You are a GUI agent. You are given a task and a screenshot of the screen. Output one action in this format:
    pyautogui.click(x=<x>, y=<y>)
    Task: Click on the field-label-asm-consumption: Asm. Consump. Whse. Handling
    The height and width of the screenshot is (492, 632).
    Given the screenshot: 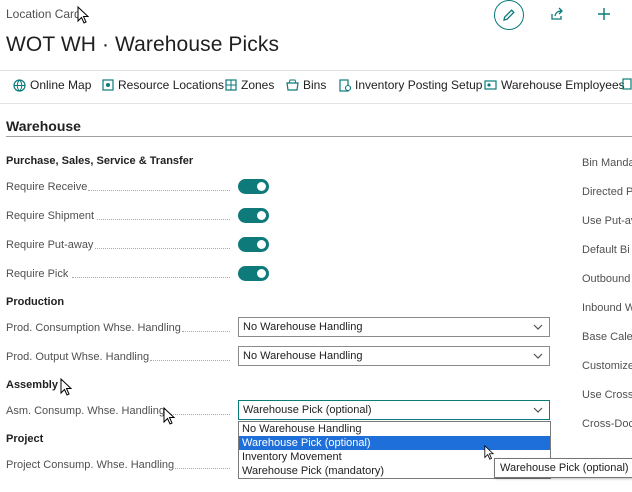 What is the action you would take?
    pyautogui.click(x=85, y=411)
    